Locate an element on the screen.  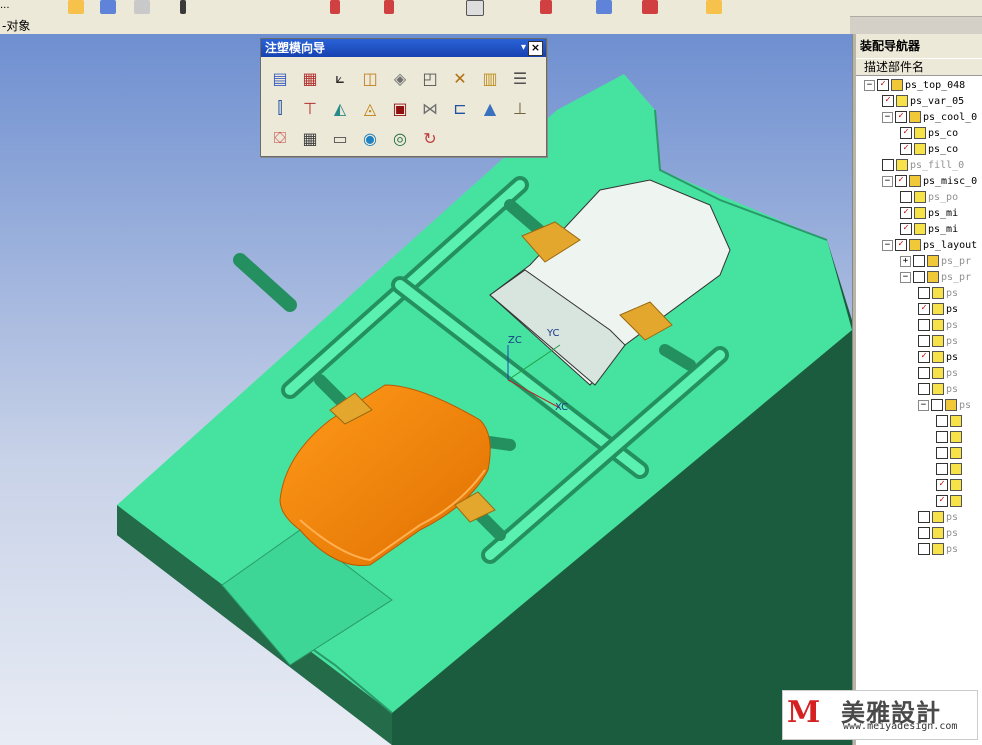
expand-icon: + is located at coordinates (905, 261).